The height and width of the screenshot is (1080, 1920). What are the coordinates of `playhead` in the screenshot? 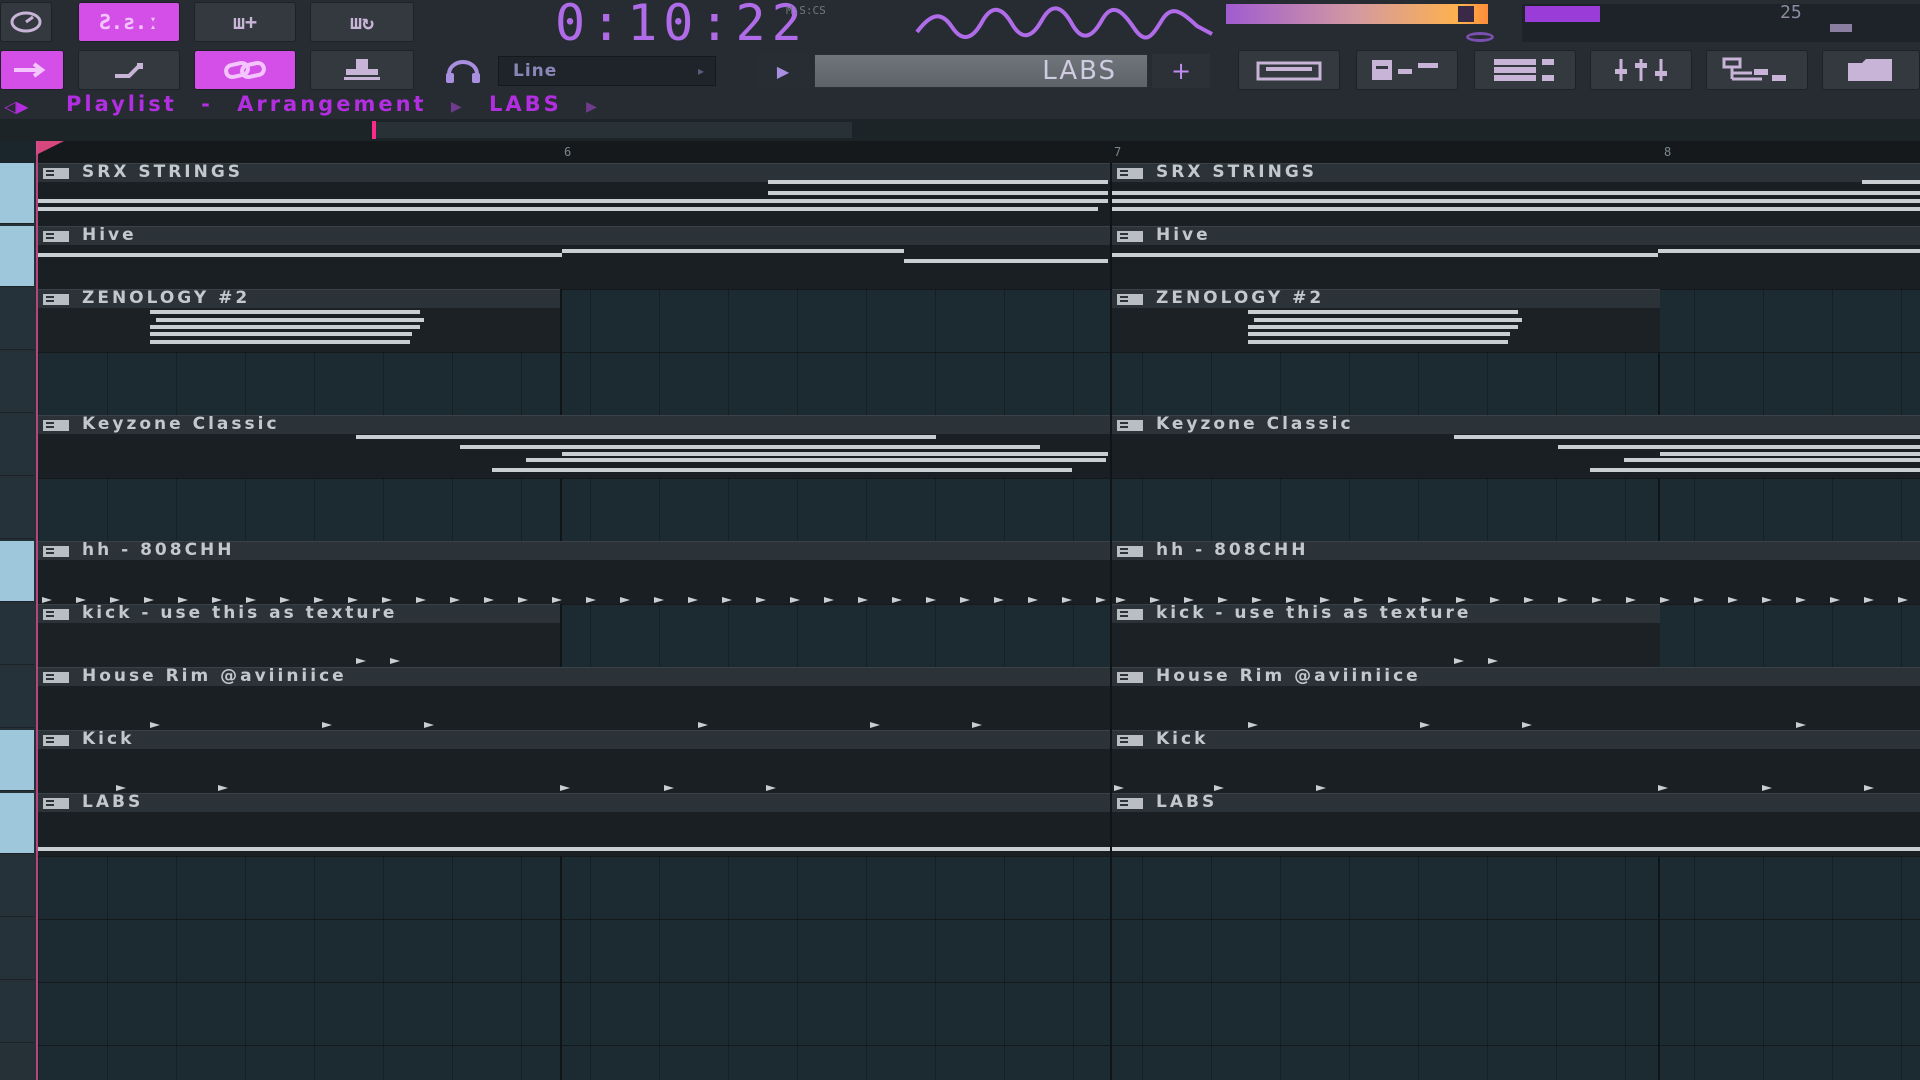 It's located at (37, 610).